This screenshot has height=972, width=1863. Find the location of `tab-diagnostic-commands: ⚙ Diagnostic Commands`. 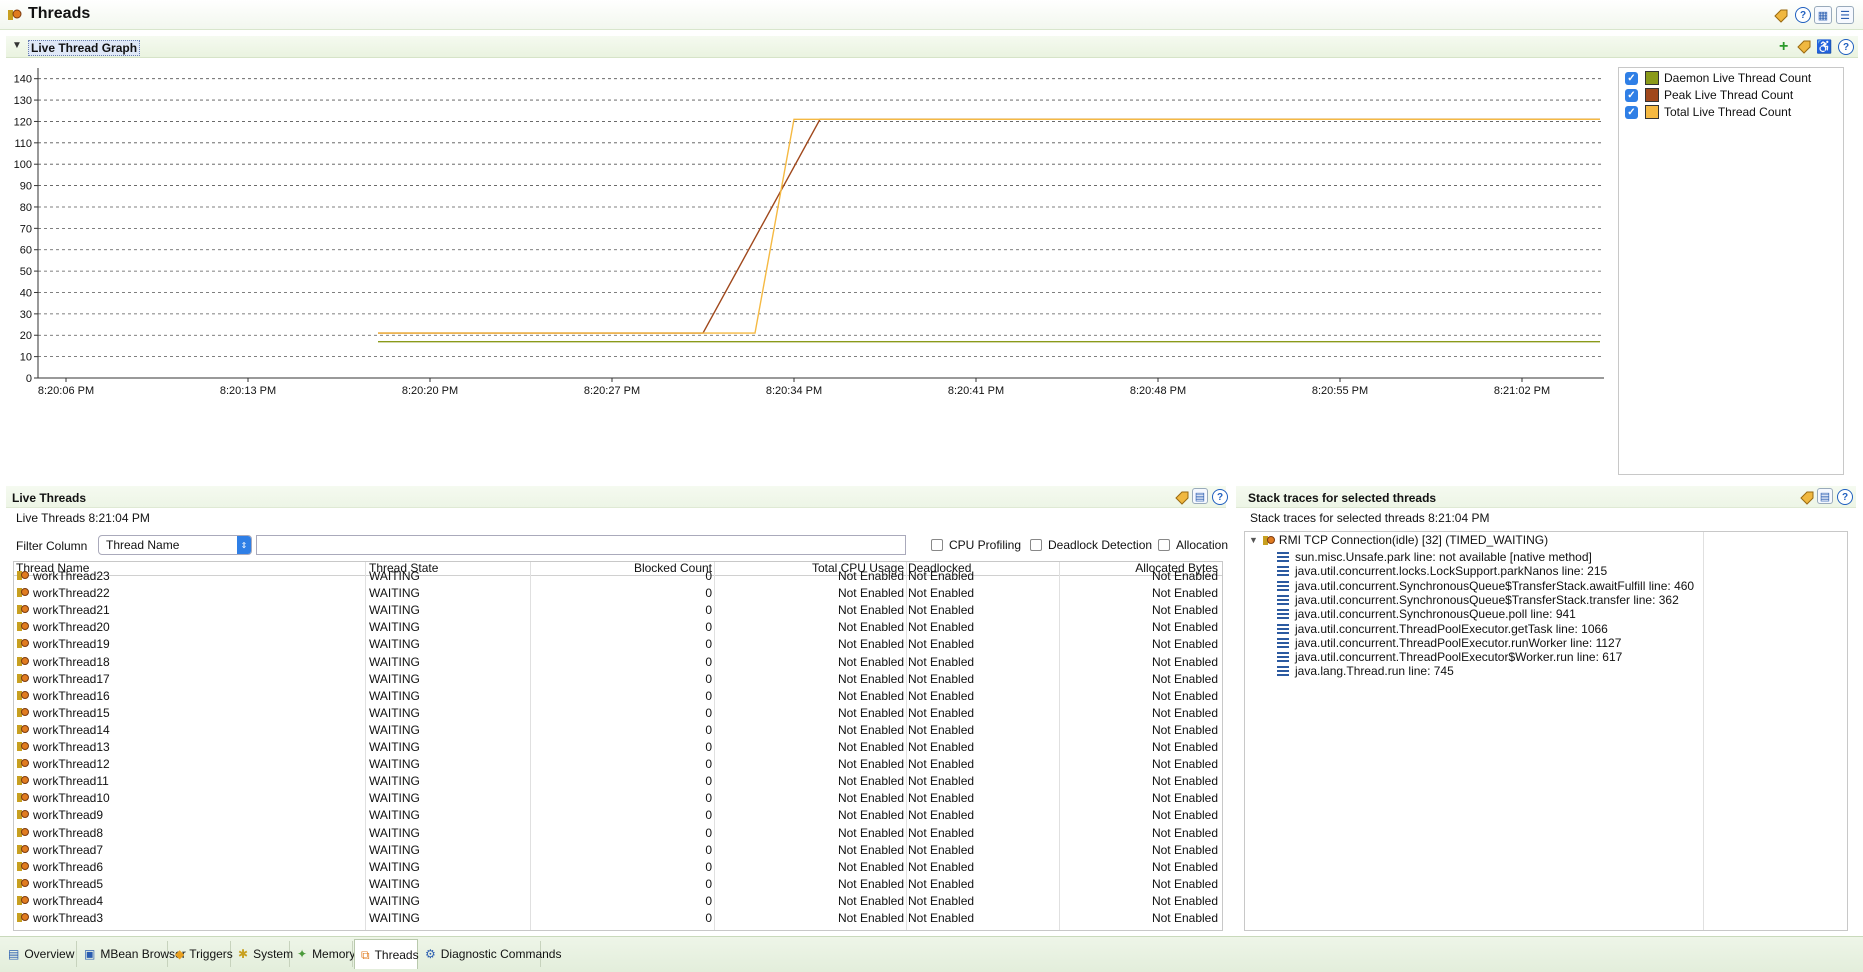

tab-diagnostic-commands: ⚙ Diagnostic Commands is located at coordinates (490, 954).